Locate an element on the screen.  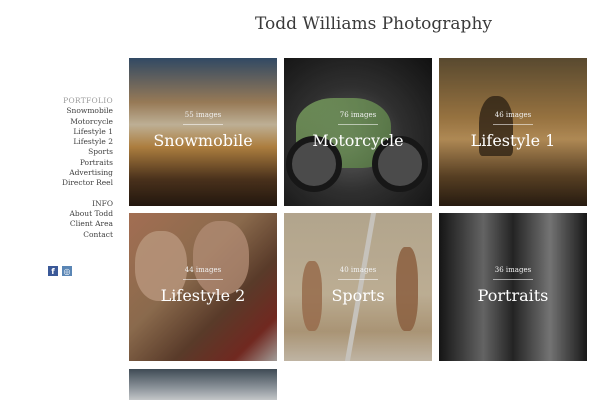
tile-image-count: 46 images is located at coordinates (513, 115).